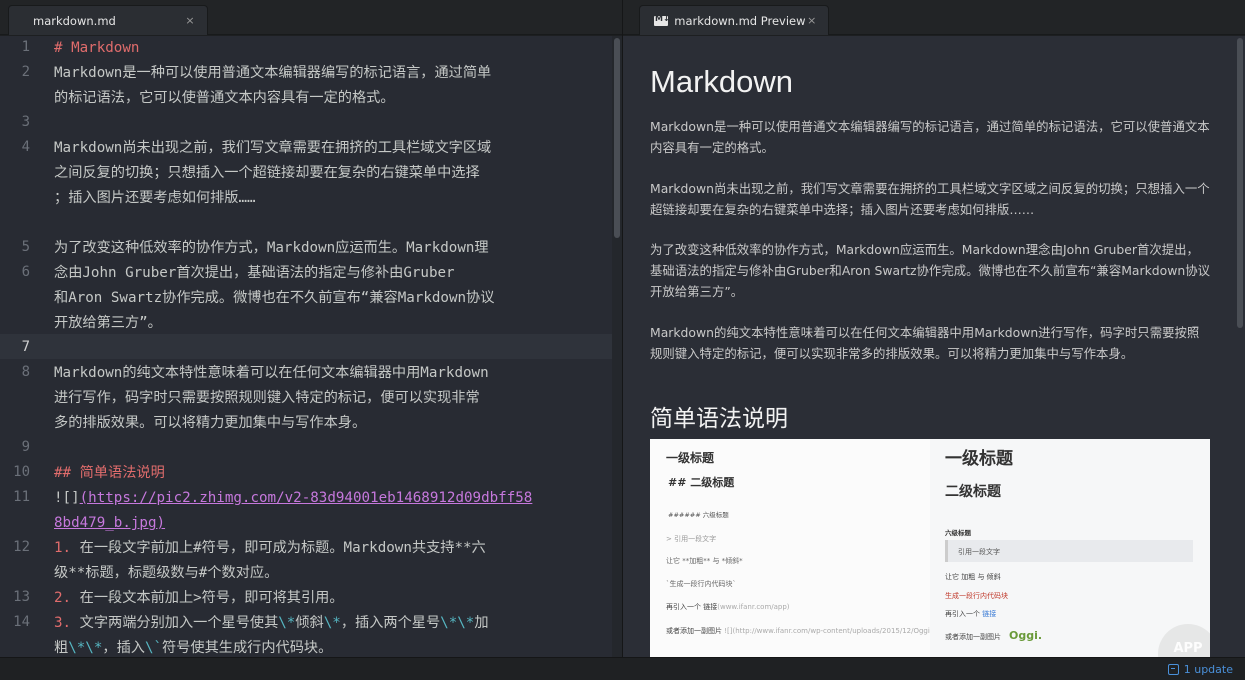 The image size is (1245, 680). I want to click on code-line-list-3-cont: 粗\*\*，插入\`符号使其生成行内代码块。, so click(193, 646).